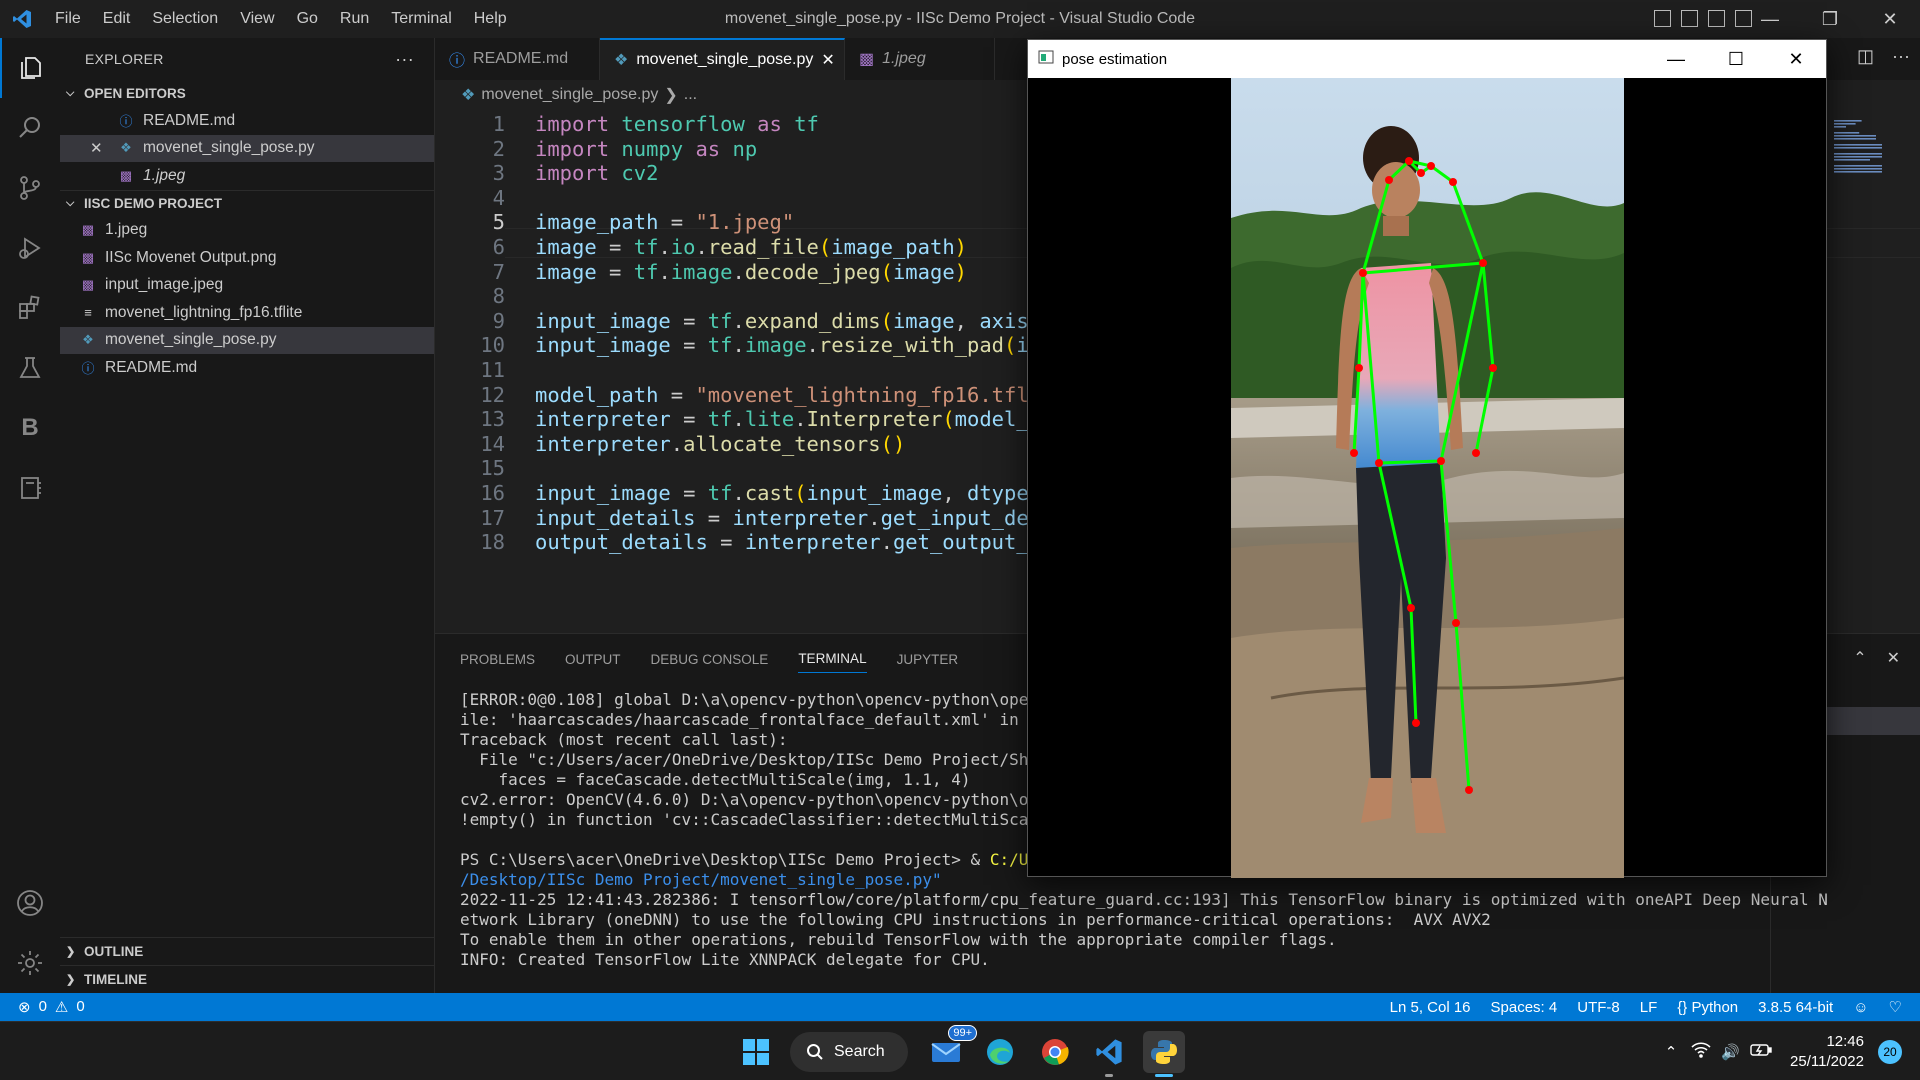  Describe the element at coordinates (1524, 1007) in the screenshot. I see `indentation: Spaces: 4` at that location.